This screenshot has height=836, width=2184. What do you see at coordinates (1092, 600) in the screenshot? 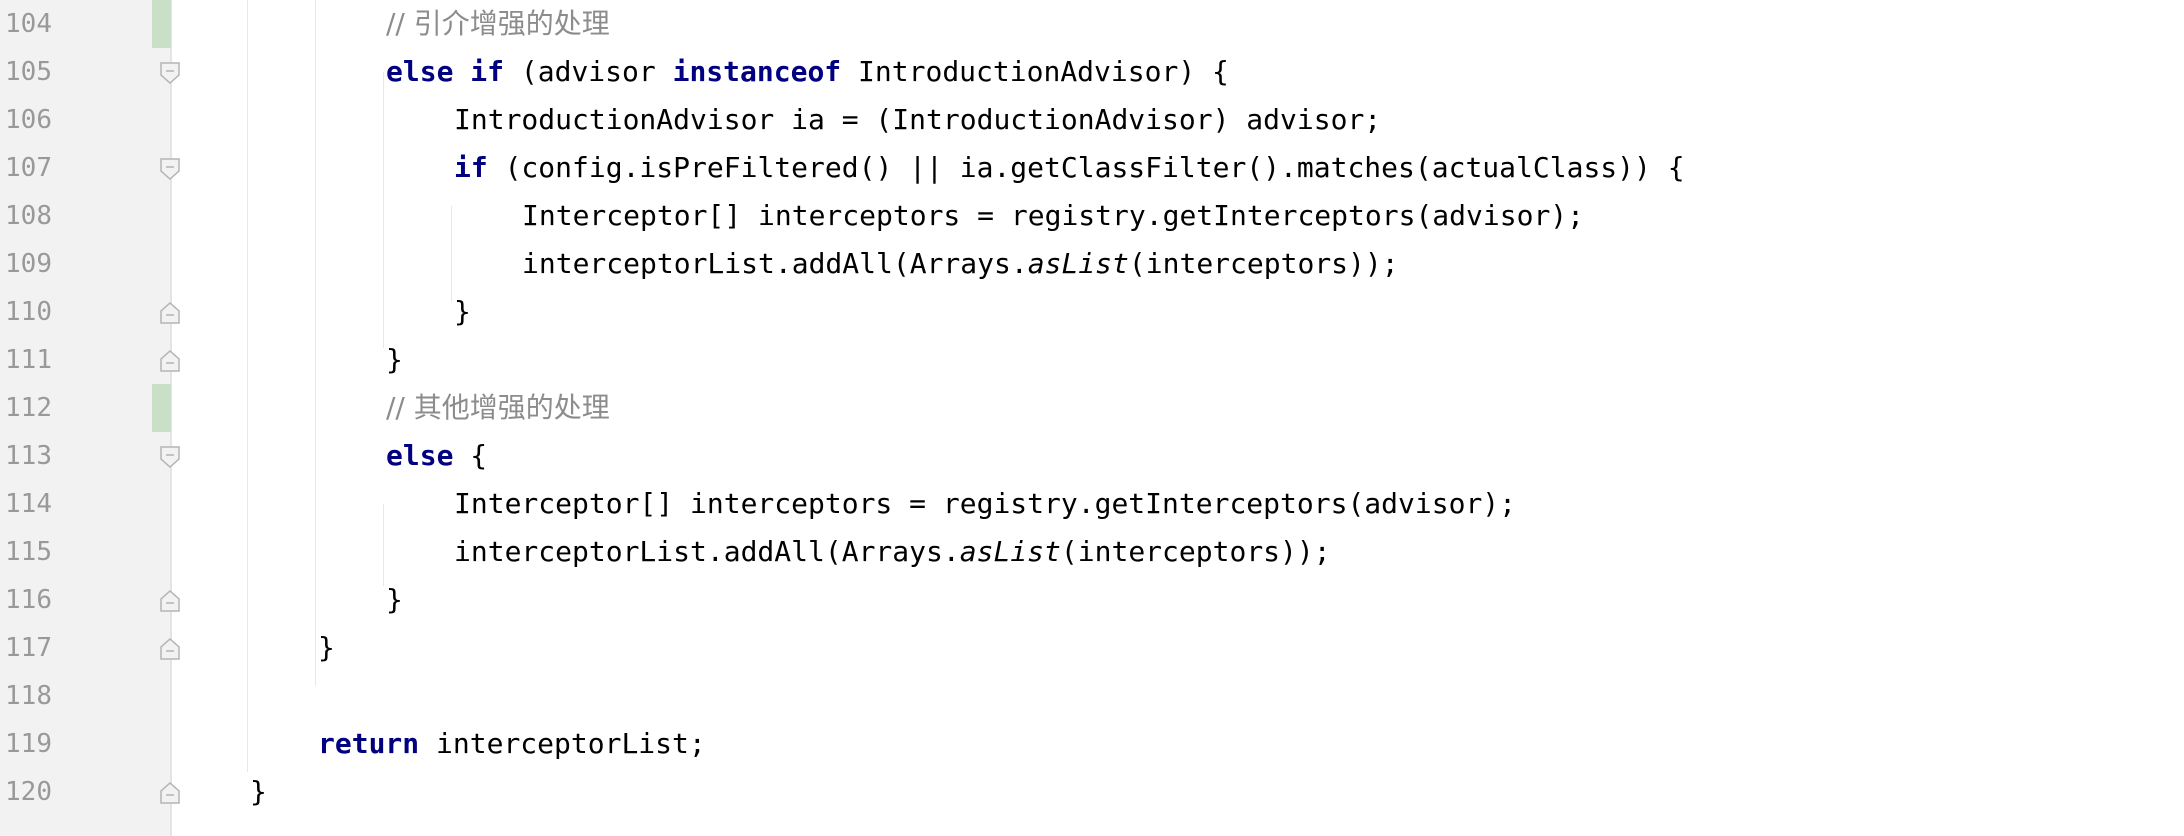
I see `code-line-116: 116 }` at bounding box center [1092, 600].